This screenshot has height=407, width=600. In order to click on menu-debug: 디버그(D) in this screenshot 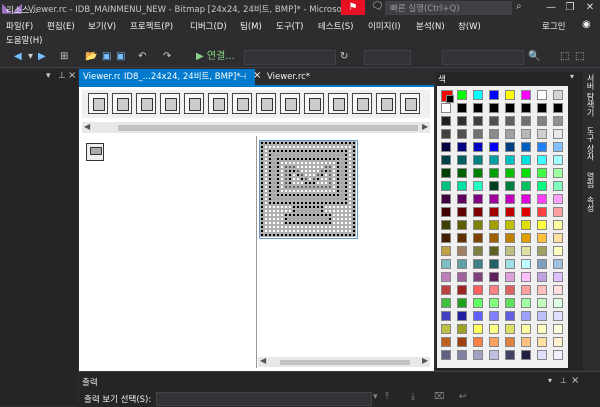, I will do `click(208, 26)`.